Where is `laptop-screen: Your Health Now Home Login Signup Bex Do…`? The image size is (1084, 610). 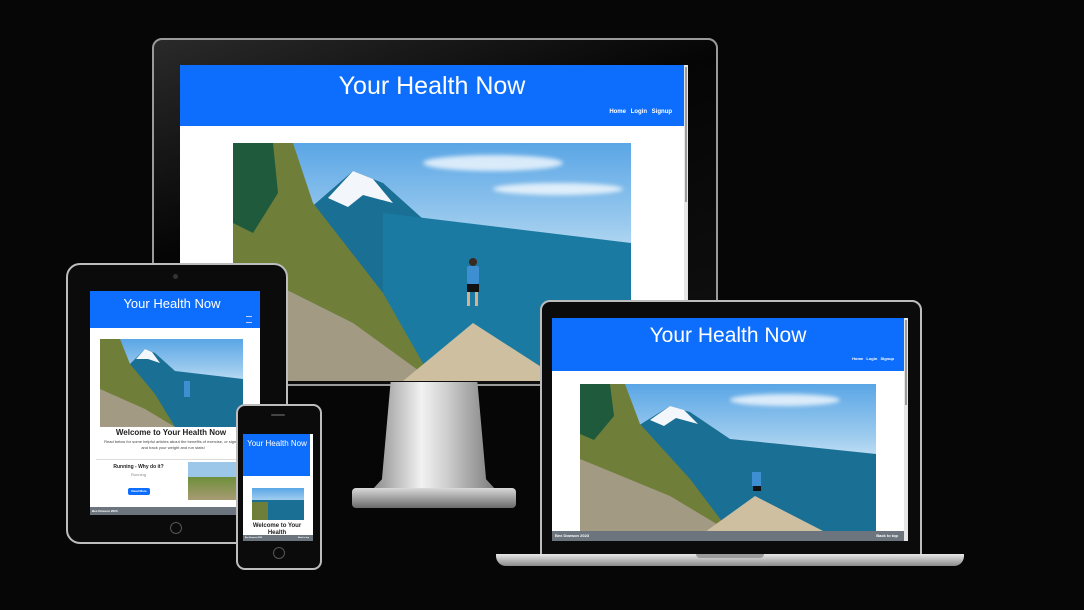
laptop-screen: Your Health Now Home Login Signup Bex Do… is located at coordinates (730, 429).